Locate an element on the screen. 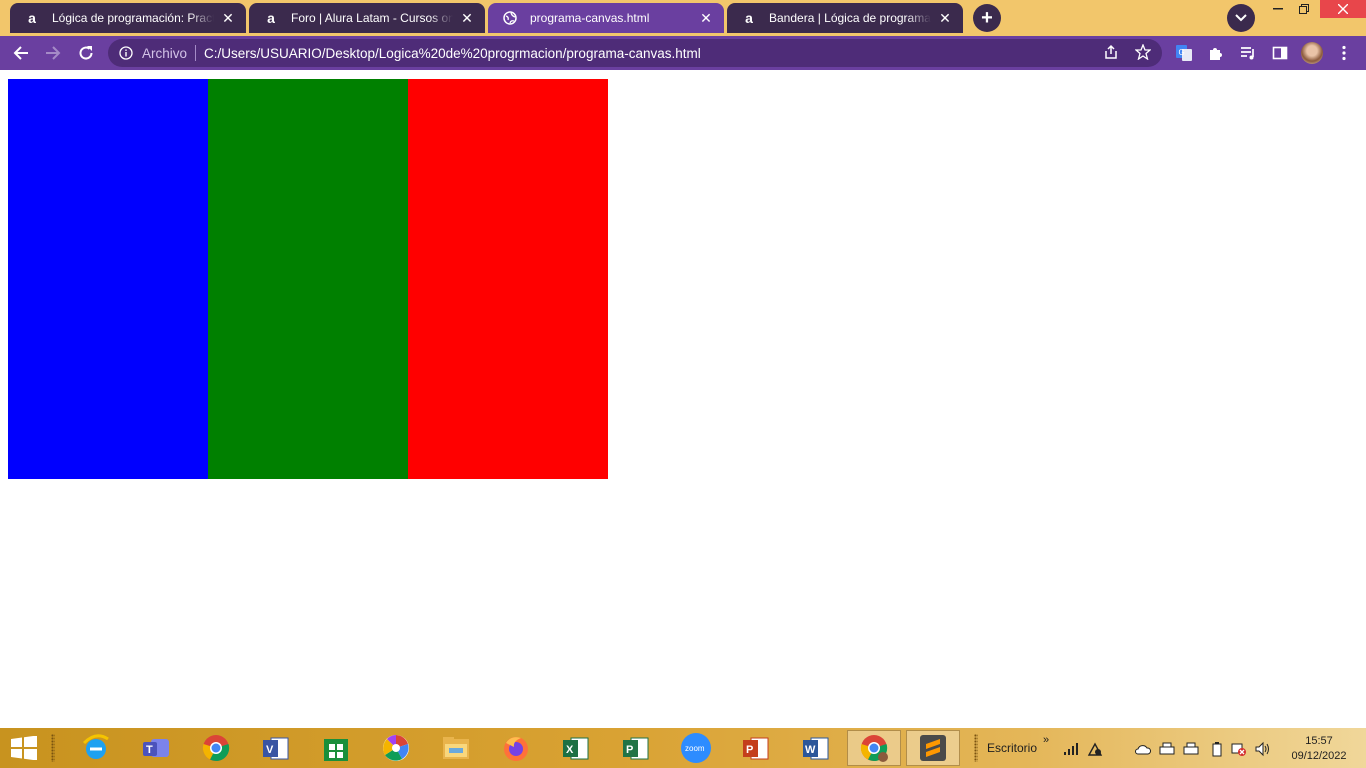  flag-stripe-red is located at coordinates (508, 279).